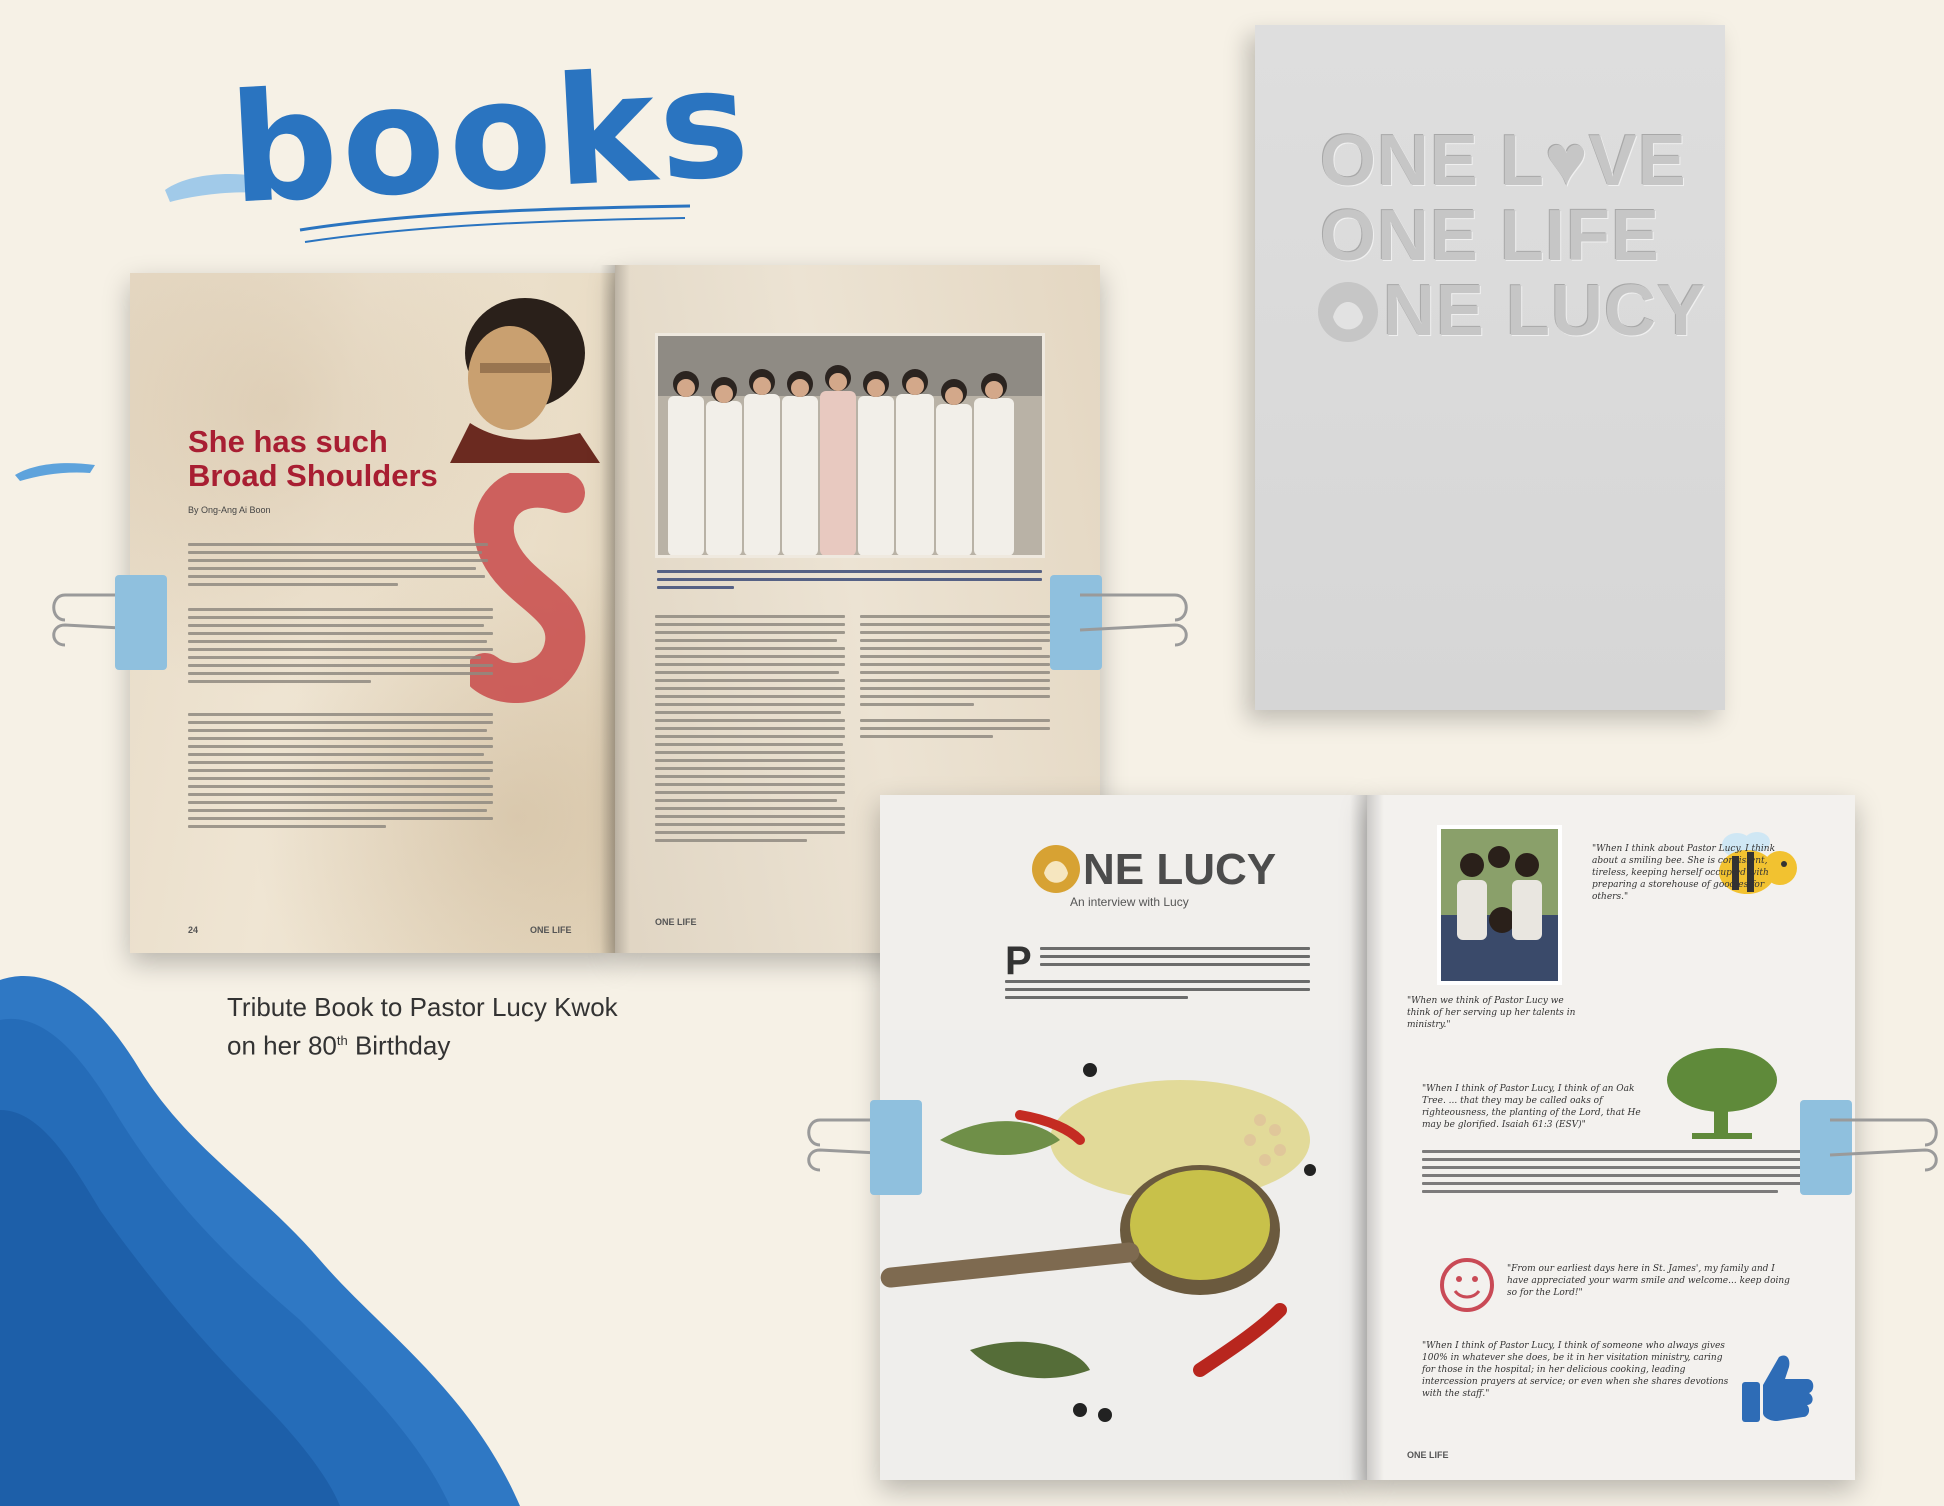 This screenshot has width=1944, height=1506. Describe the element at coordinates (1018, 961) in the screenshot. I see `drop-cap: P` at that location.